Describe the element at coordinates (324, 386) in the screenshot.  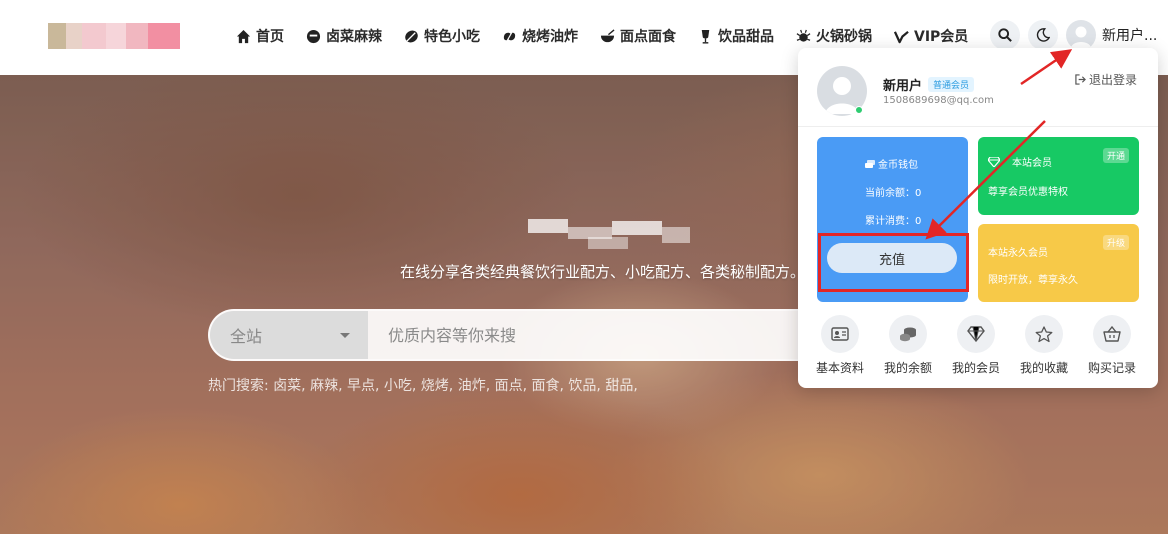
I see `hot-search-term: 麻辣` at that location.